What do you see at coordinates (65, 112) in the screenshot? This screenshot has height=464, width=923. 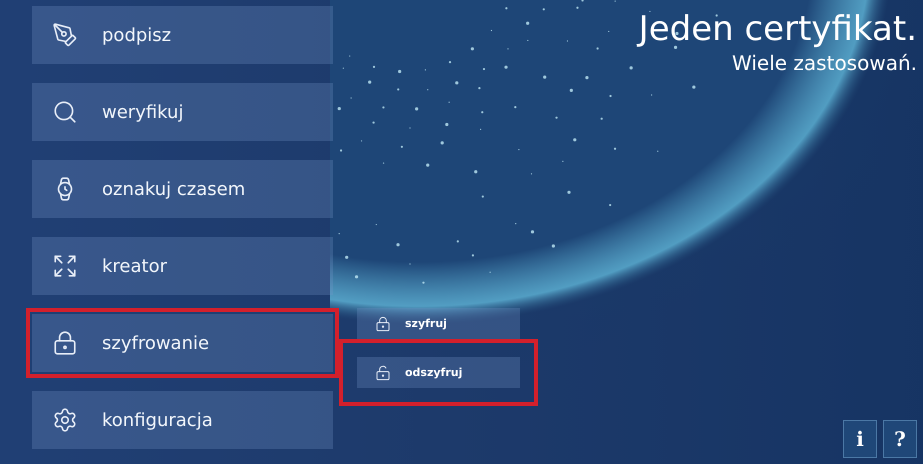 I see `search-icon` at bounding box center [65, 112].